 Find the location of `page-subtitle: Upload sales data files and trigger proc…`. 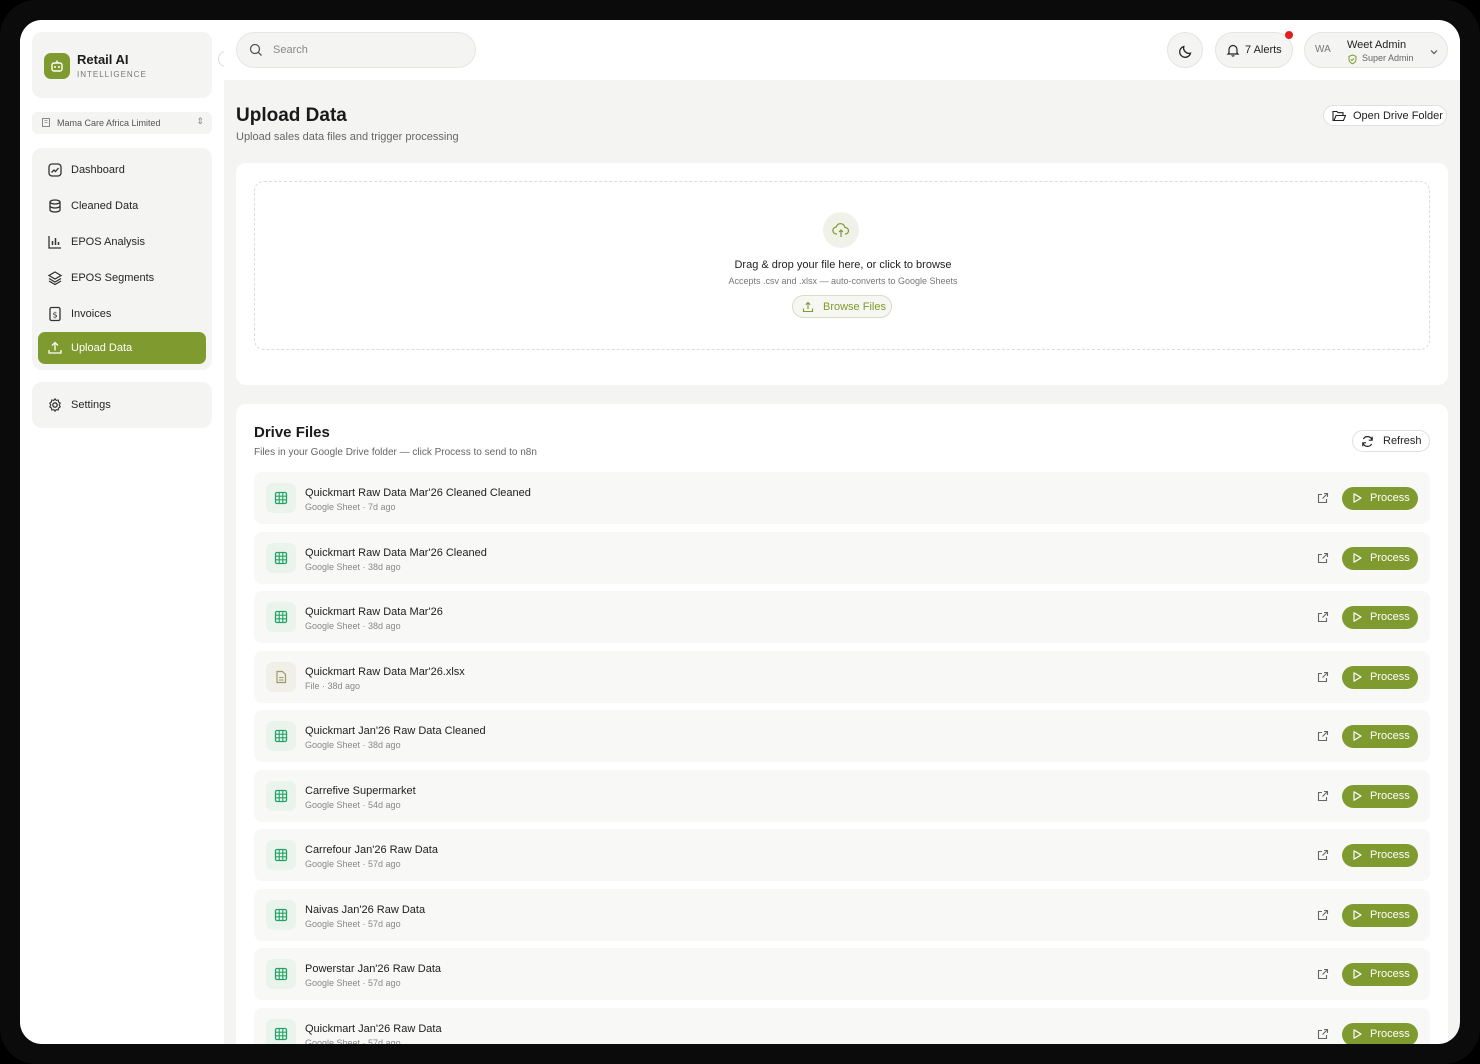

page-subtitle: Upload sales data files and trigger proc… is located at coordinates (347, 137).